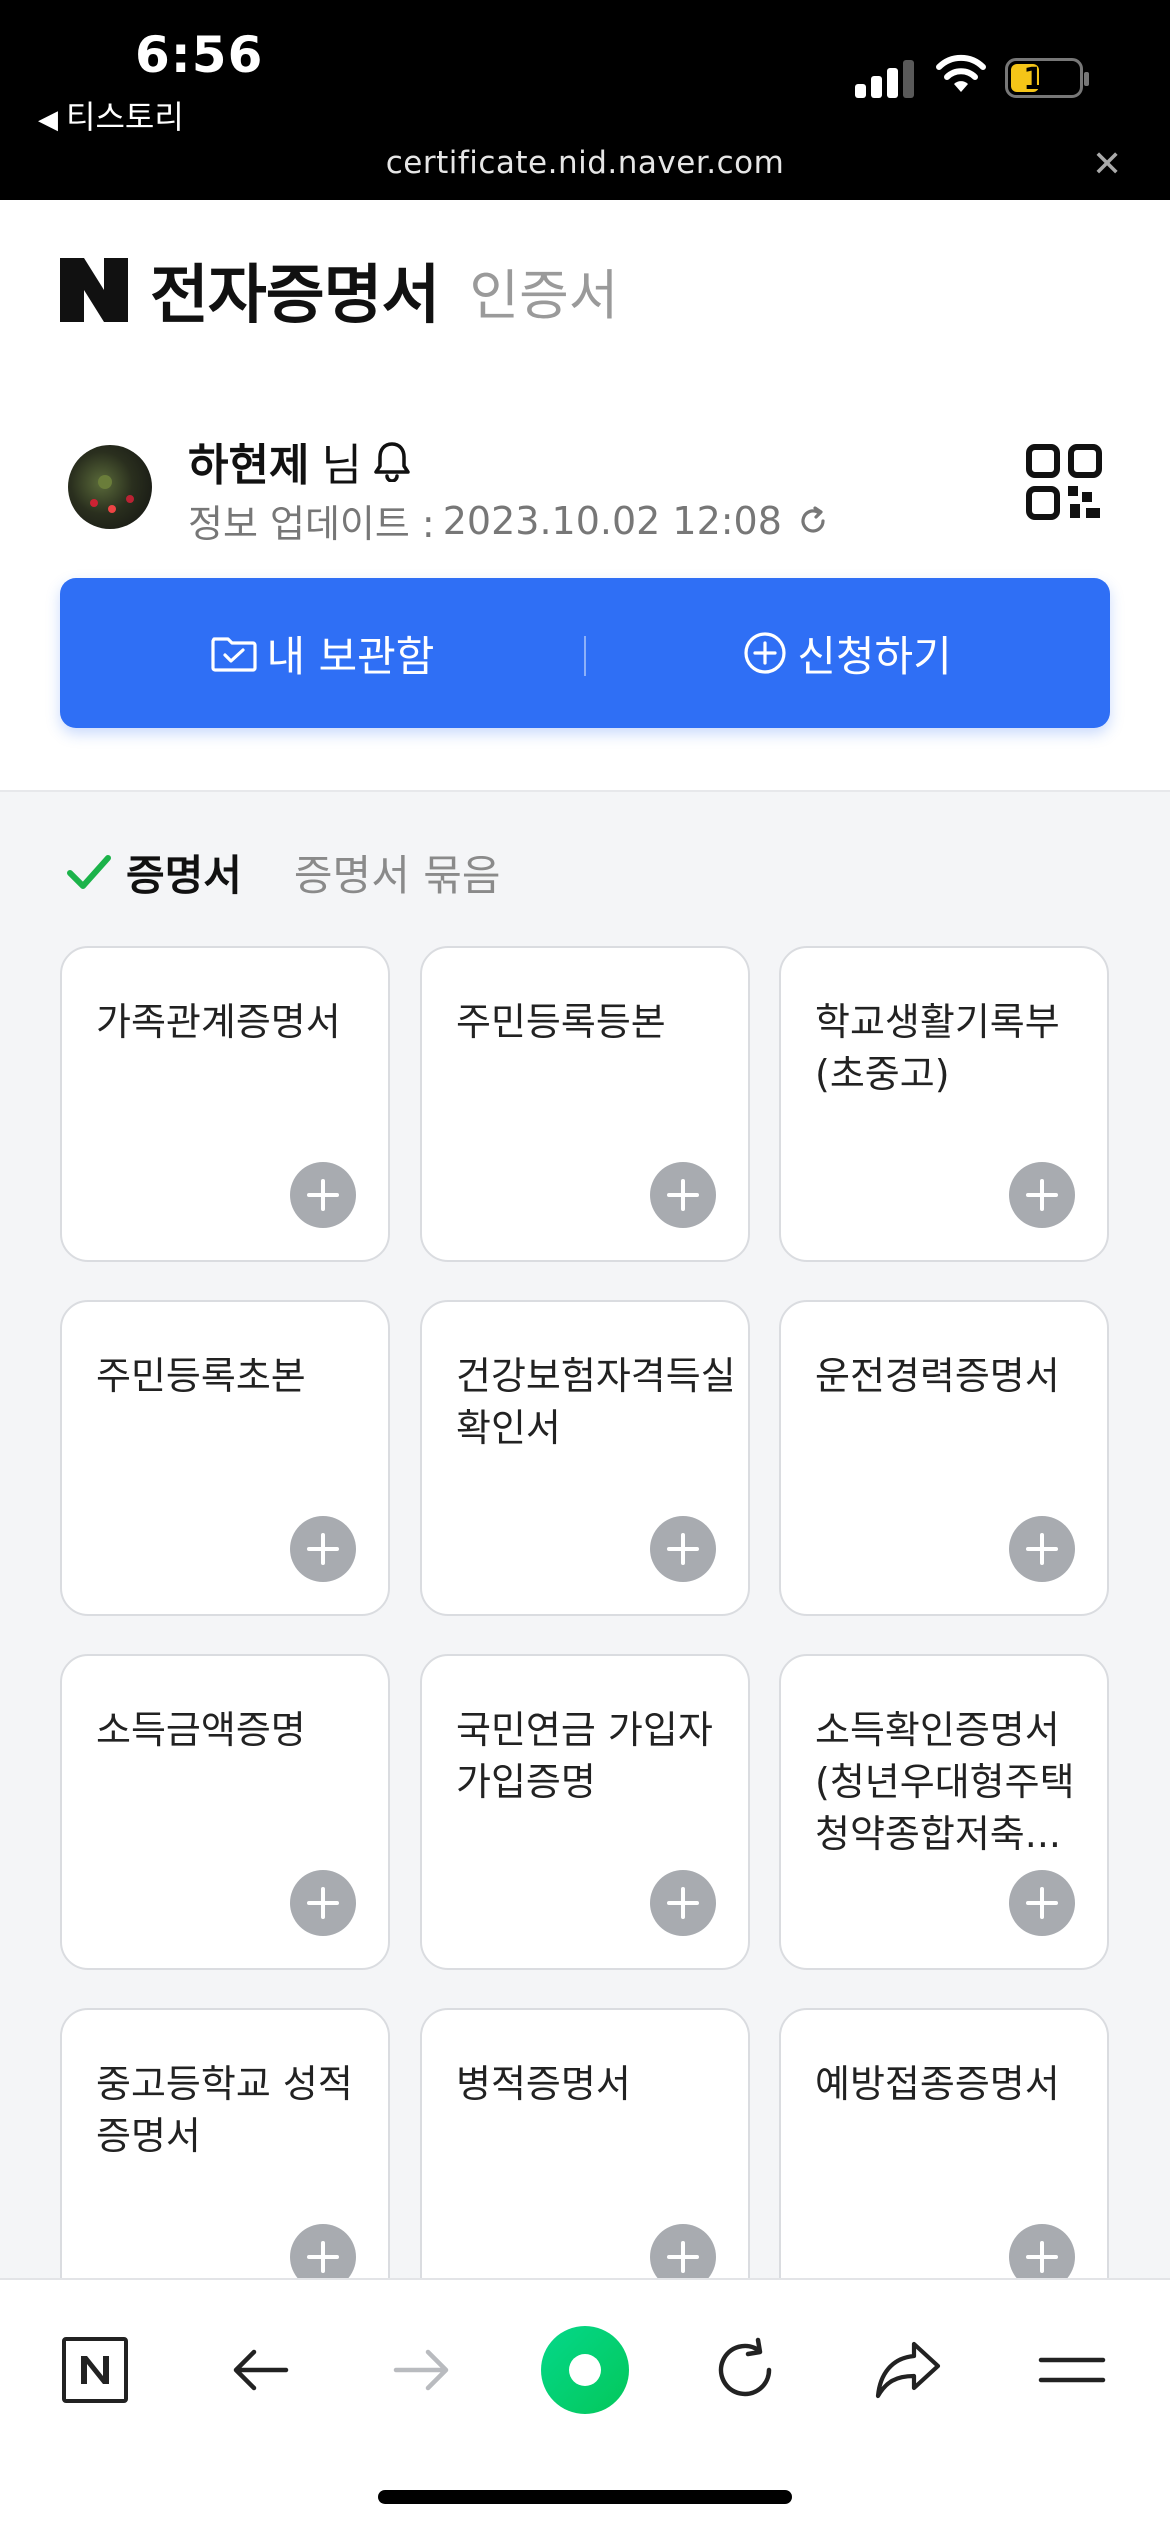  Describe the element at coordinates (765, 653) in the screenshot. I see `plus-circle-icon` at that location.